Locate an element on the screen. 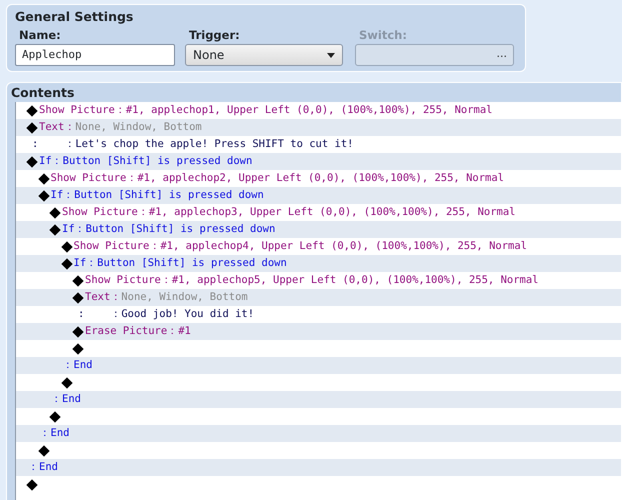 The width and height of the screenshot is (622, 500). command-params: #1, applechop4, Upper Left (0,0), (100%,100%), 255, Normal is located at coordinates (344, 246).